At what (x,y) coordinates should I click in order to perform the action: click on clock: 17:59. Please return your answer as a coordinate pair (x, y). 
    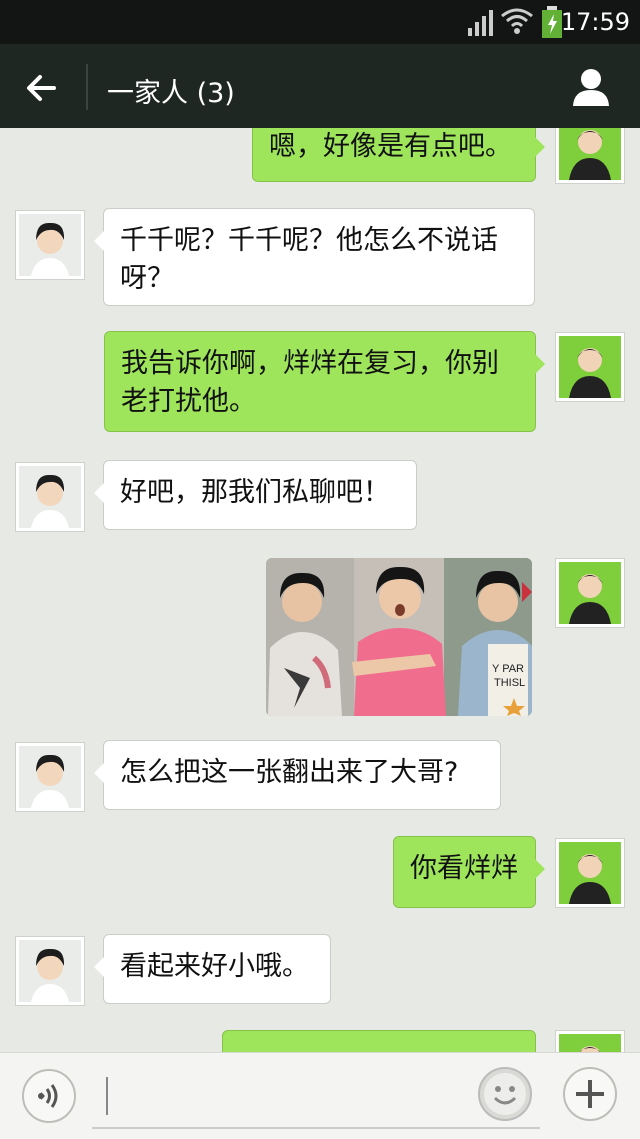
    Looking at the image, I should click on (595, 22).